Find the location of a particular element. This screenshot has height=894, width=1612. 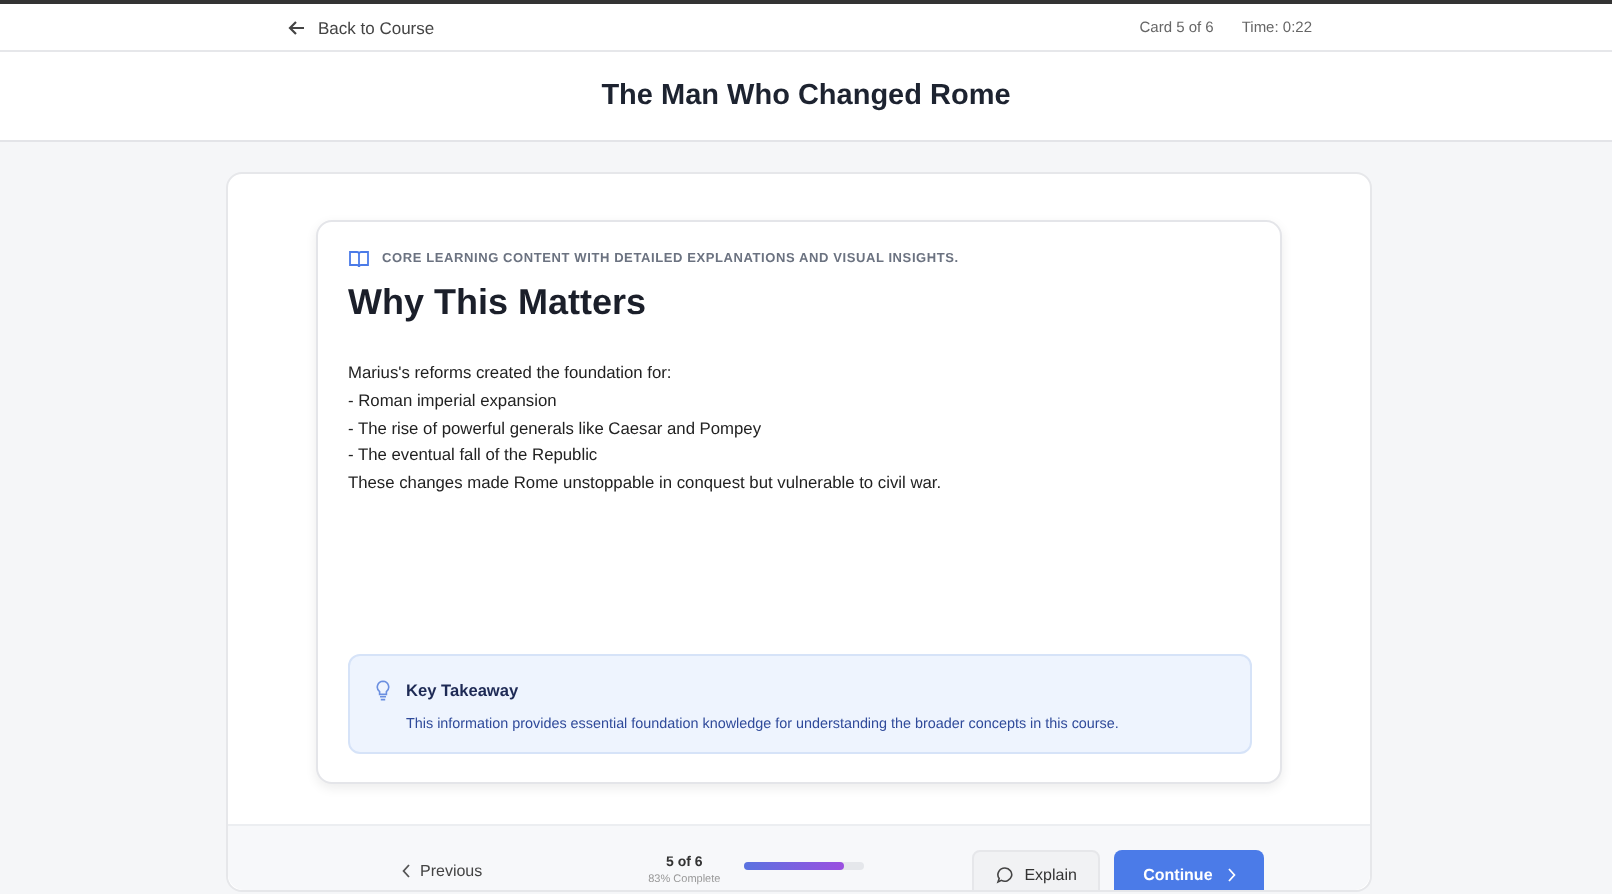

explain-button: Explain is located at coordinates (1036, 870).